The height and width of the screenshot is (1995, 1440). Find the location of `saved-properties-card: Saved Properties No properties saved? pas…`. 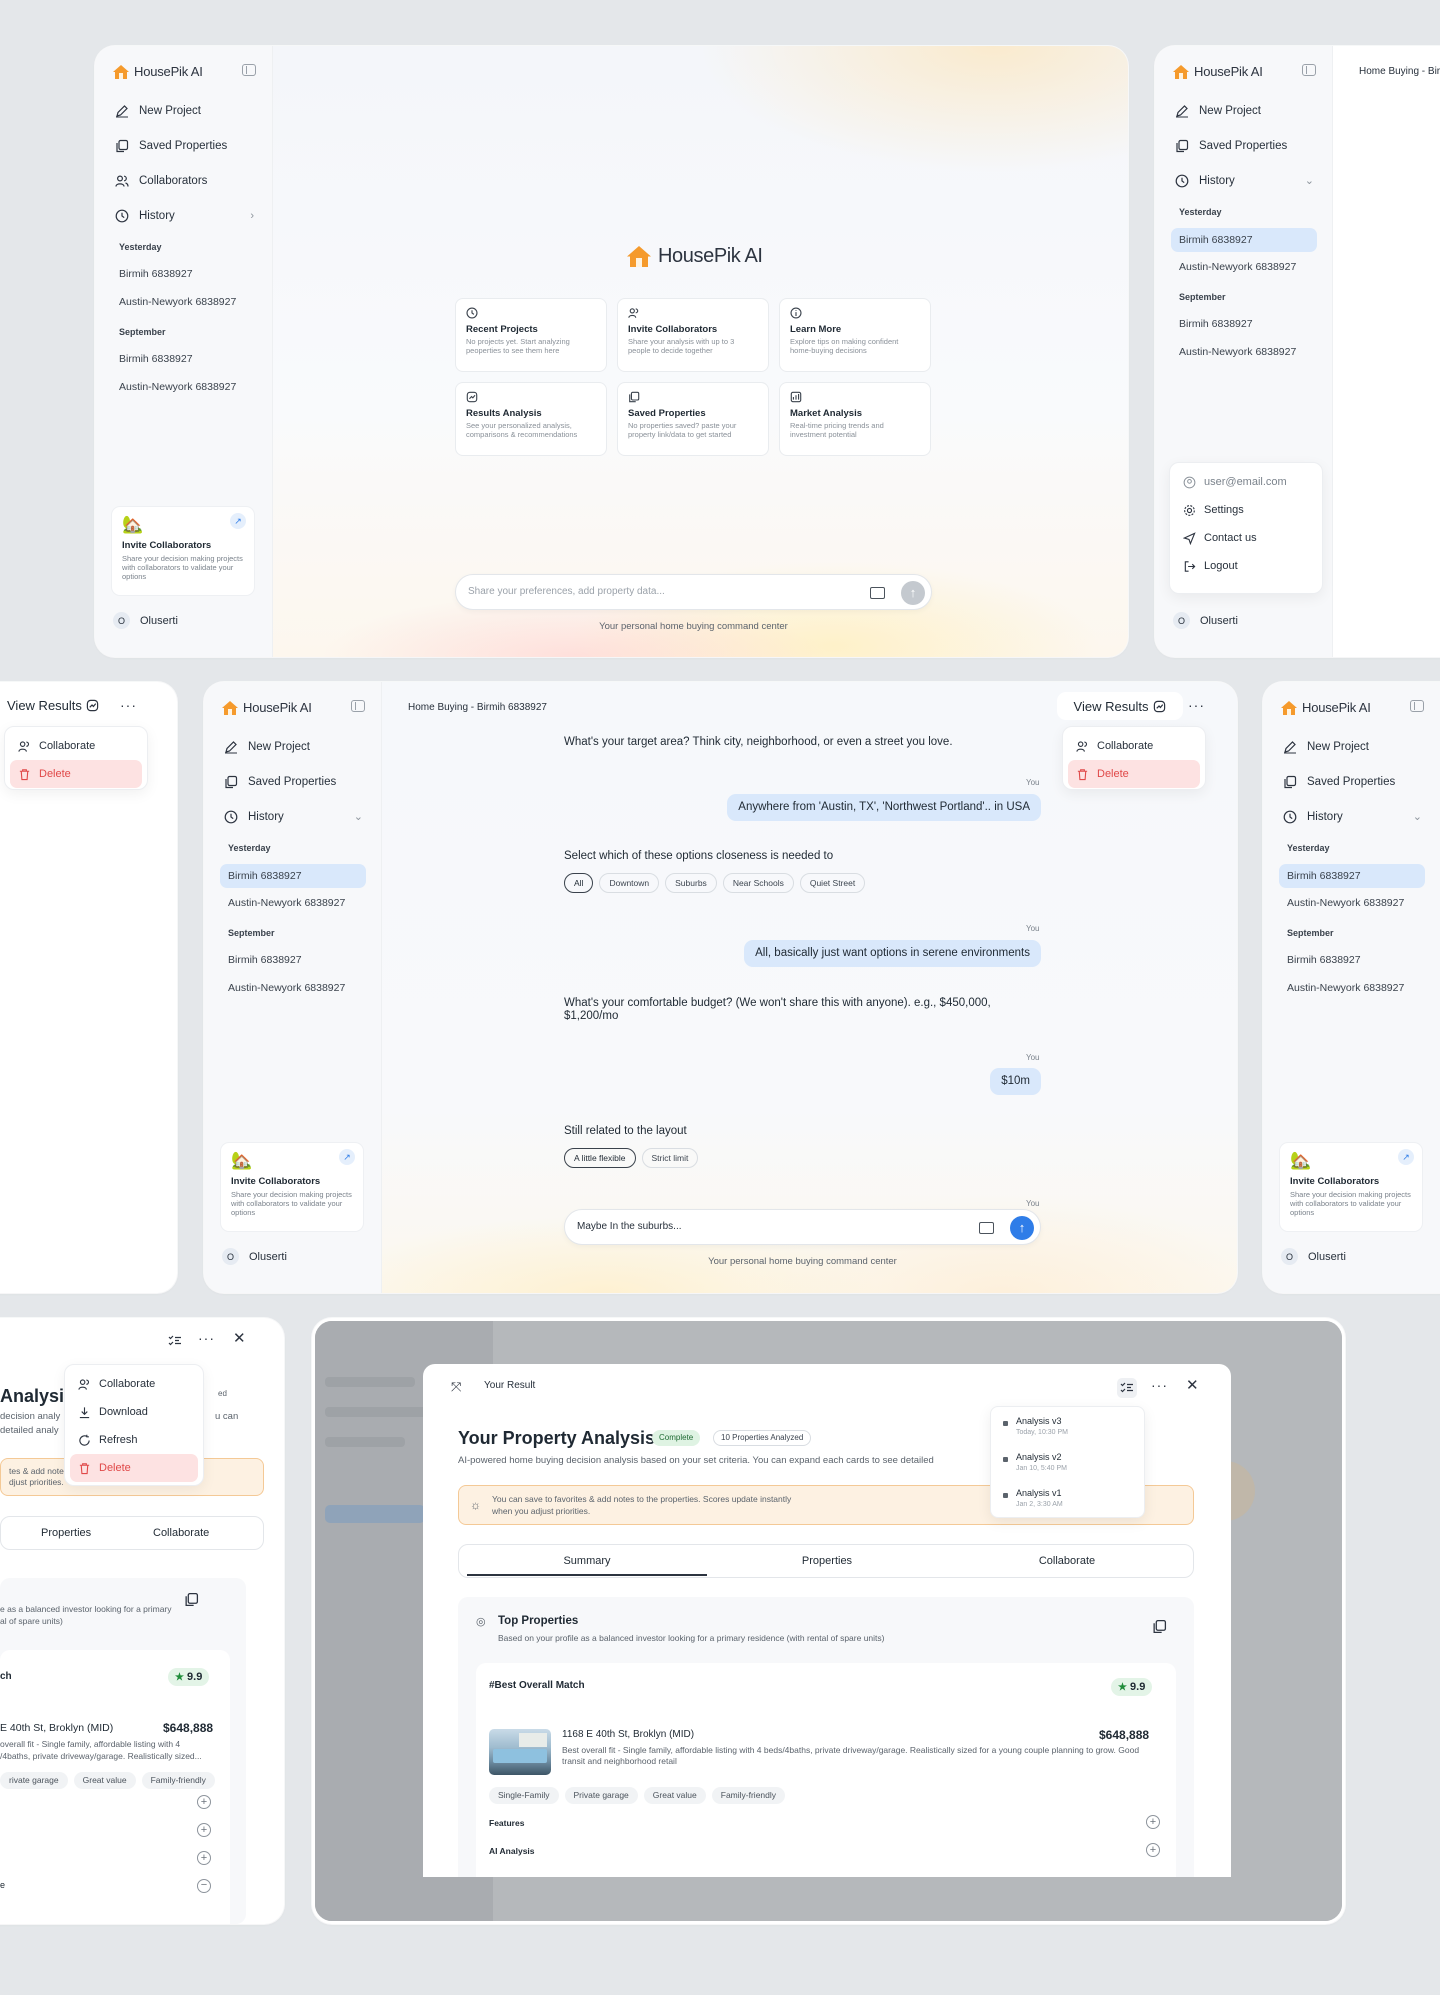

saved-properties-card: Saved Properties No properties saved? pas… is located at coordinates (693, 419).